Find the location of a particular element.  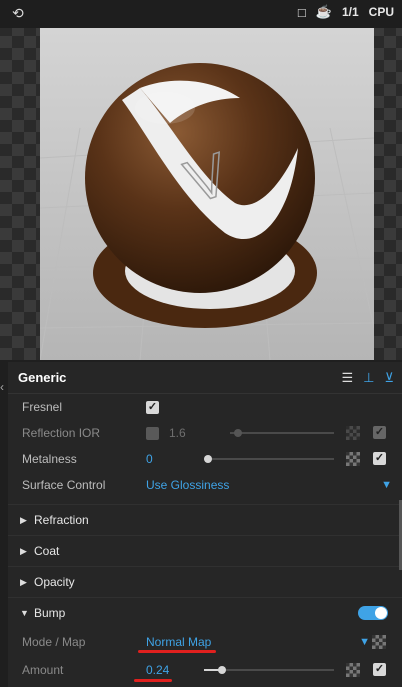

collapse-panel-icon: ‹ is located at coordinates (2, 387).